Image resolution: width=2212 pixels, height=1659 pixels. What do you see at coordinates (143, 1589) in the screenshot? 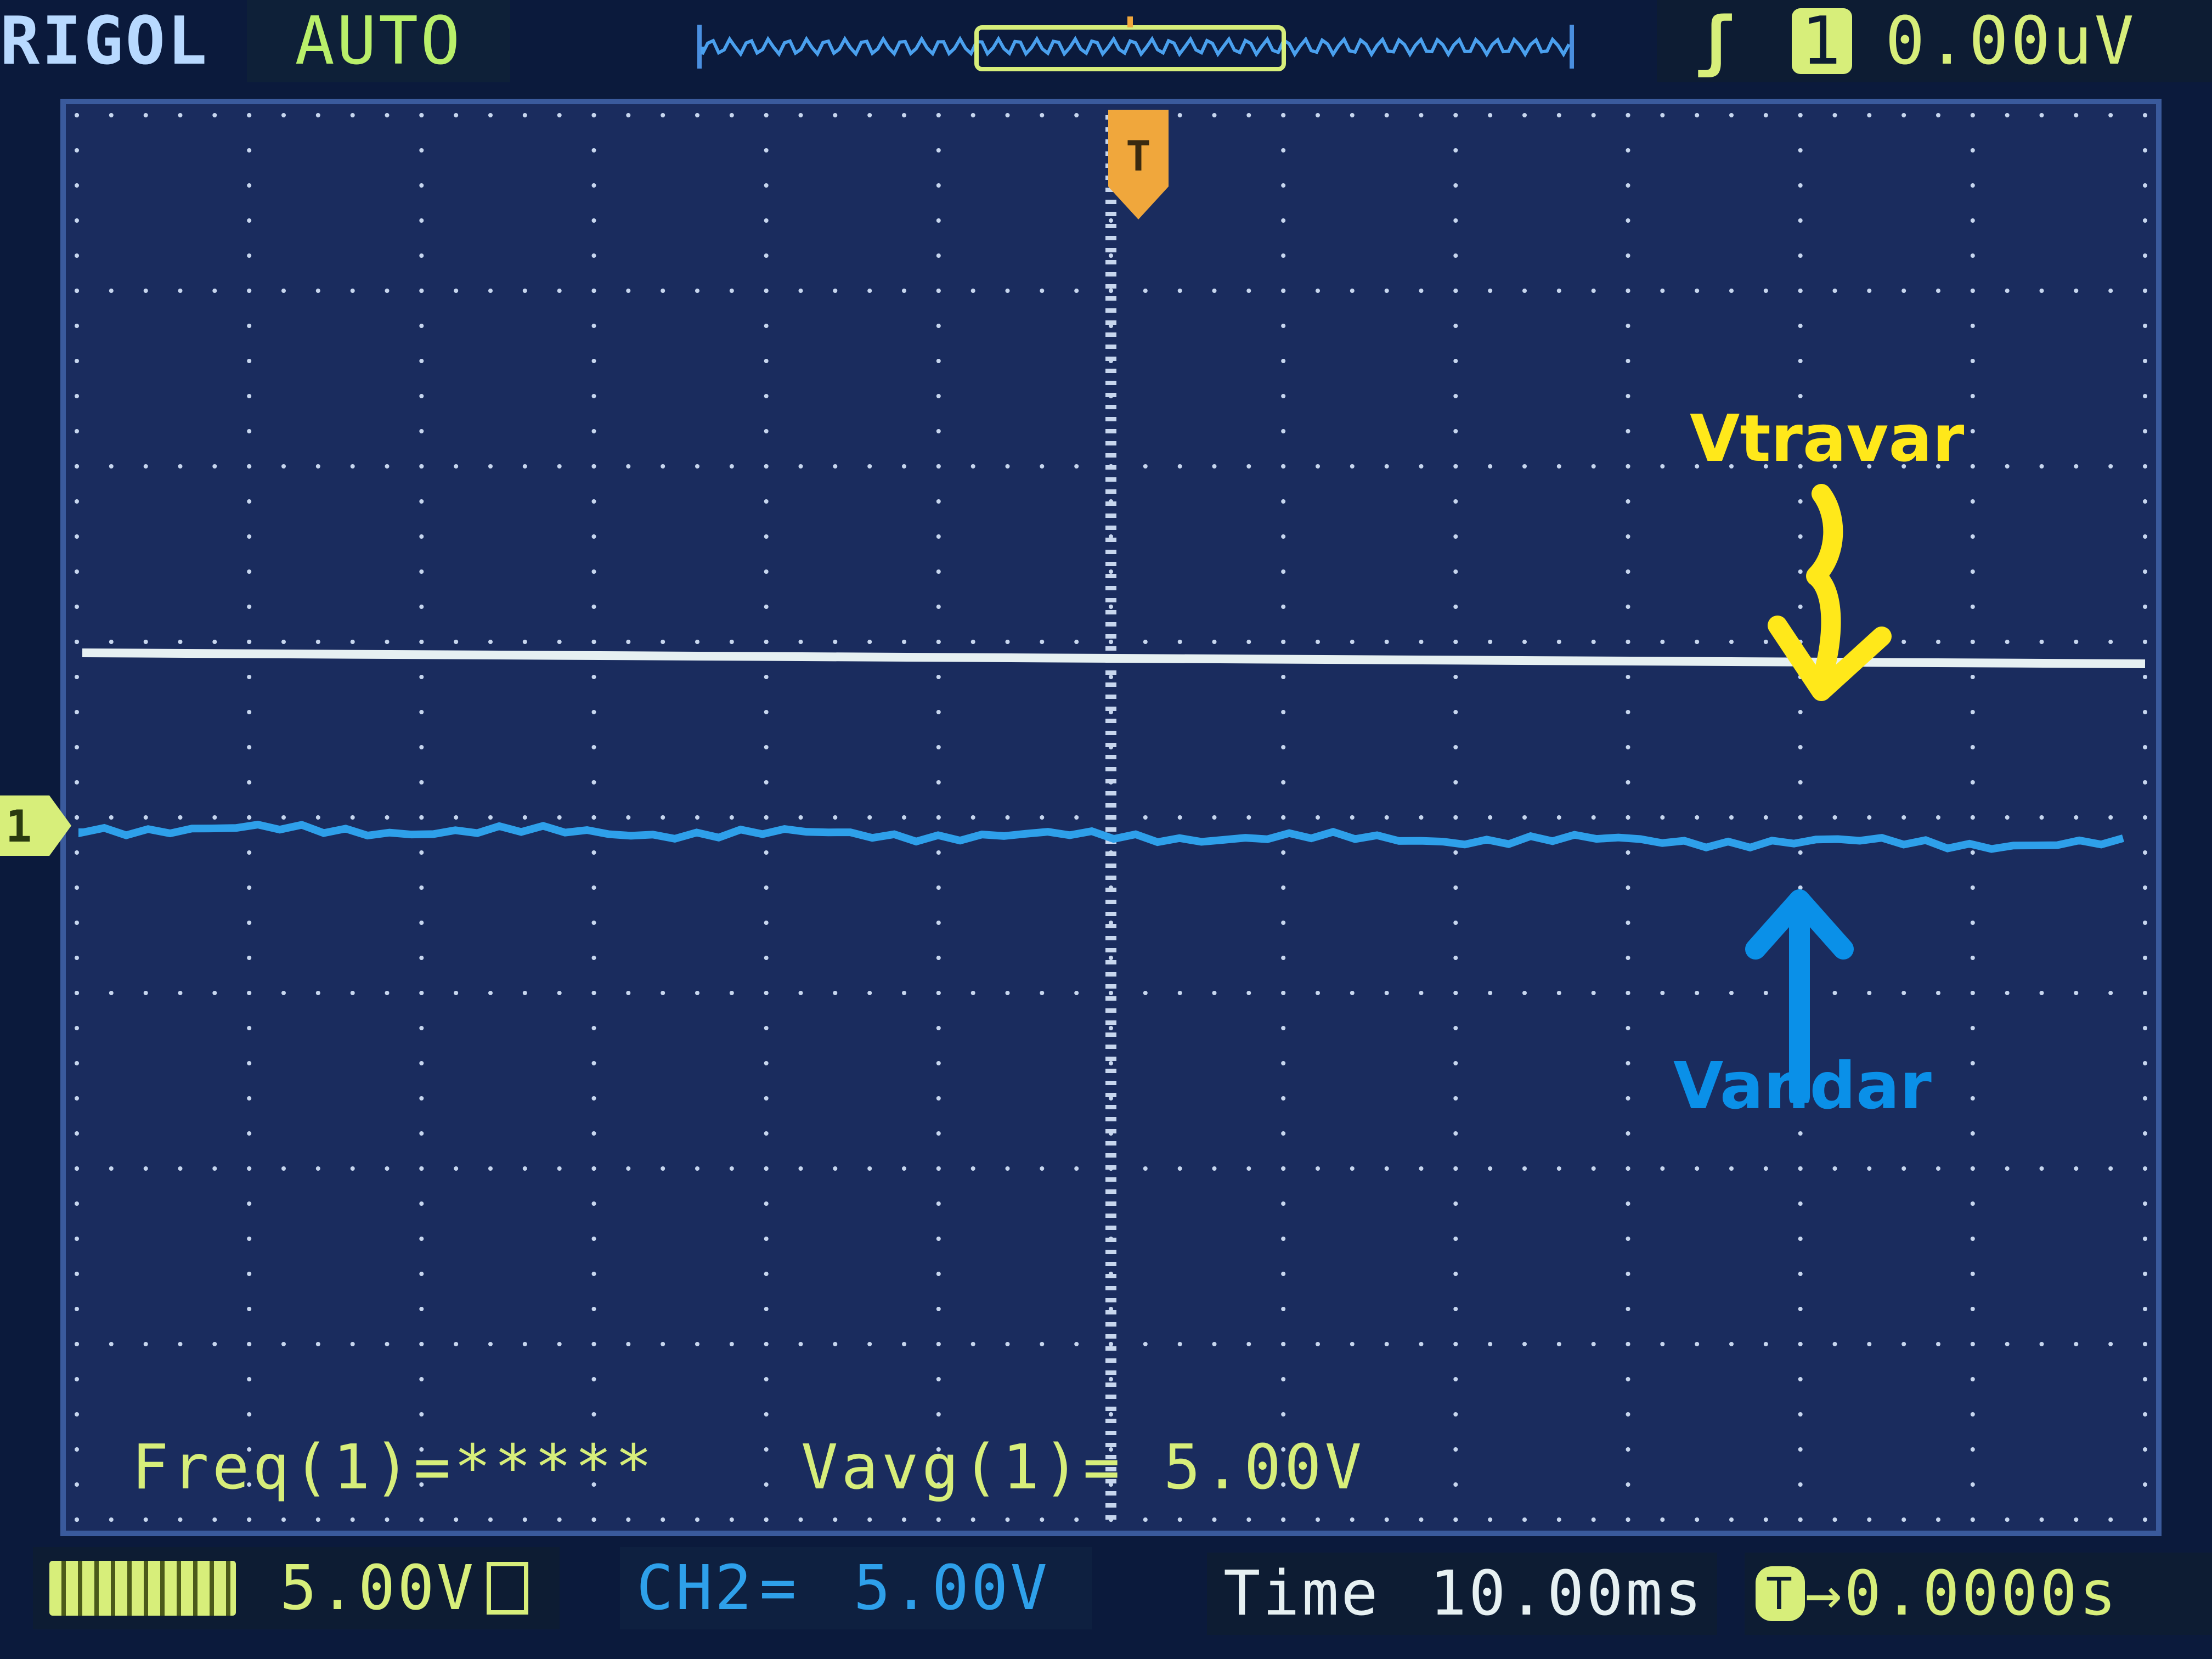
I see `ch1-label-icon` at bounding box center [143, 1589].